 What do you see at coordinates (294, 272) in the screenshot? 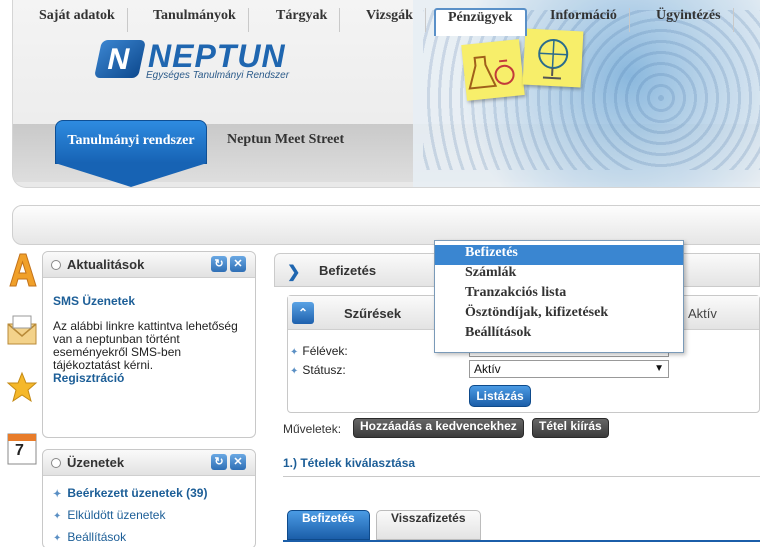
I see `chevron-right-icon: ❯` at bounding box center [294, 272].